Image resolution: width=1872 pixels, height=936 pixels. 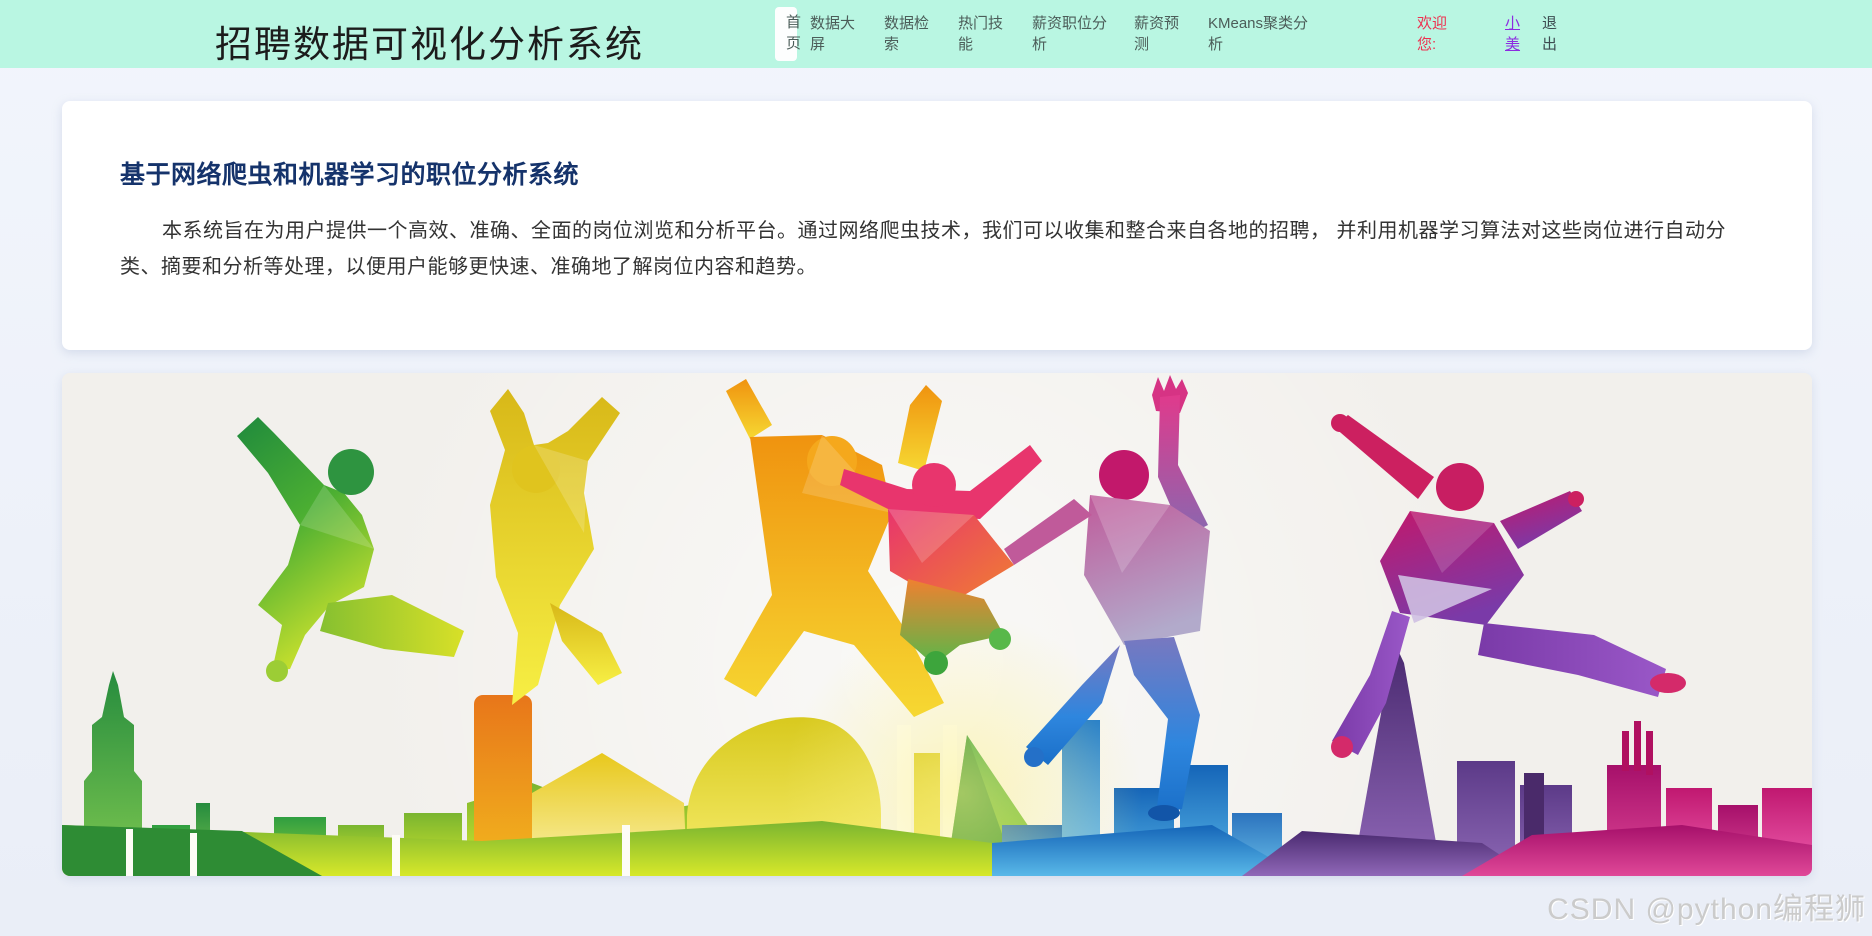 What do you see at coordinates (909, 34) in the screenshot?
I see `nav-item-search: 数据检索` at bounding box center [909, 34].